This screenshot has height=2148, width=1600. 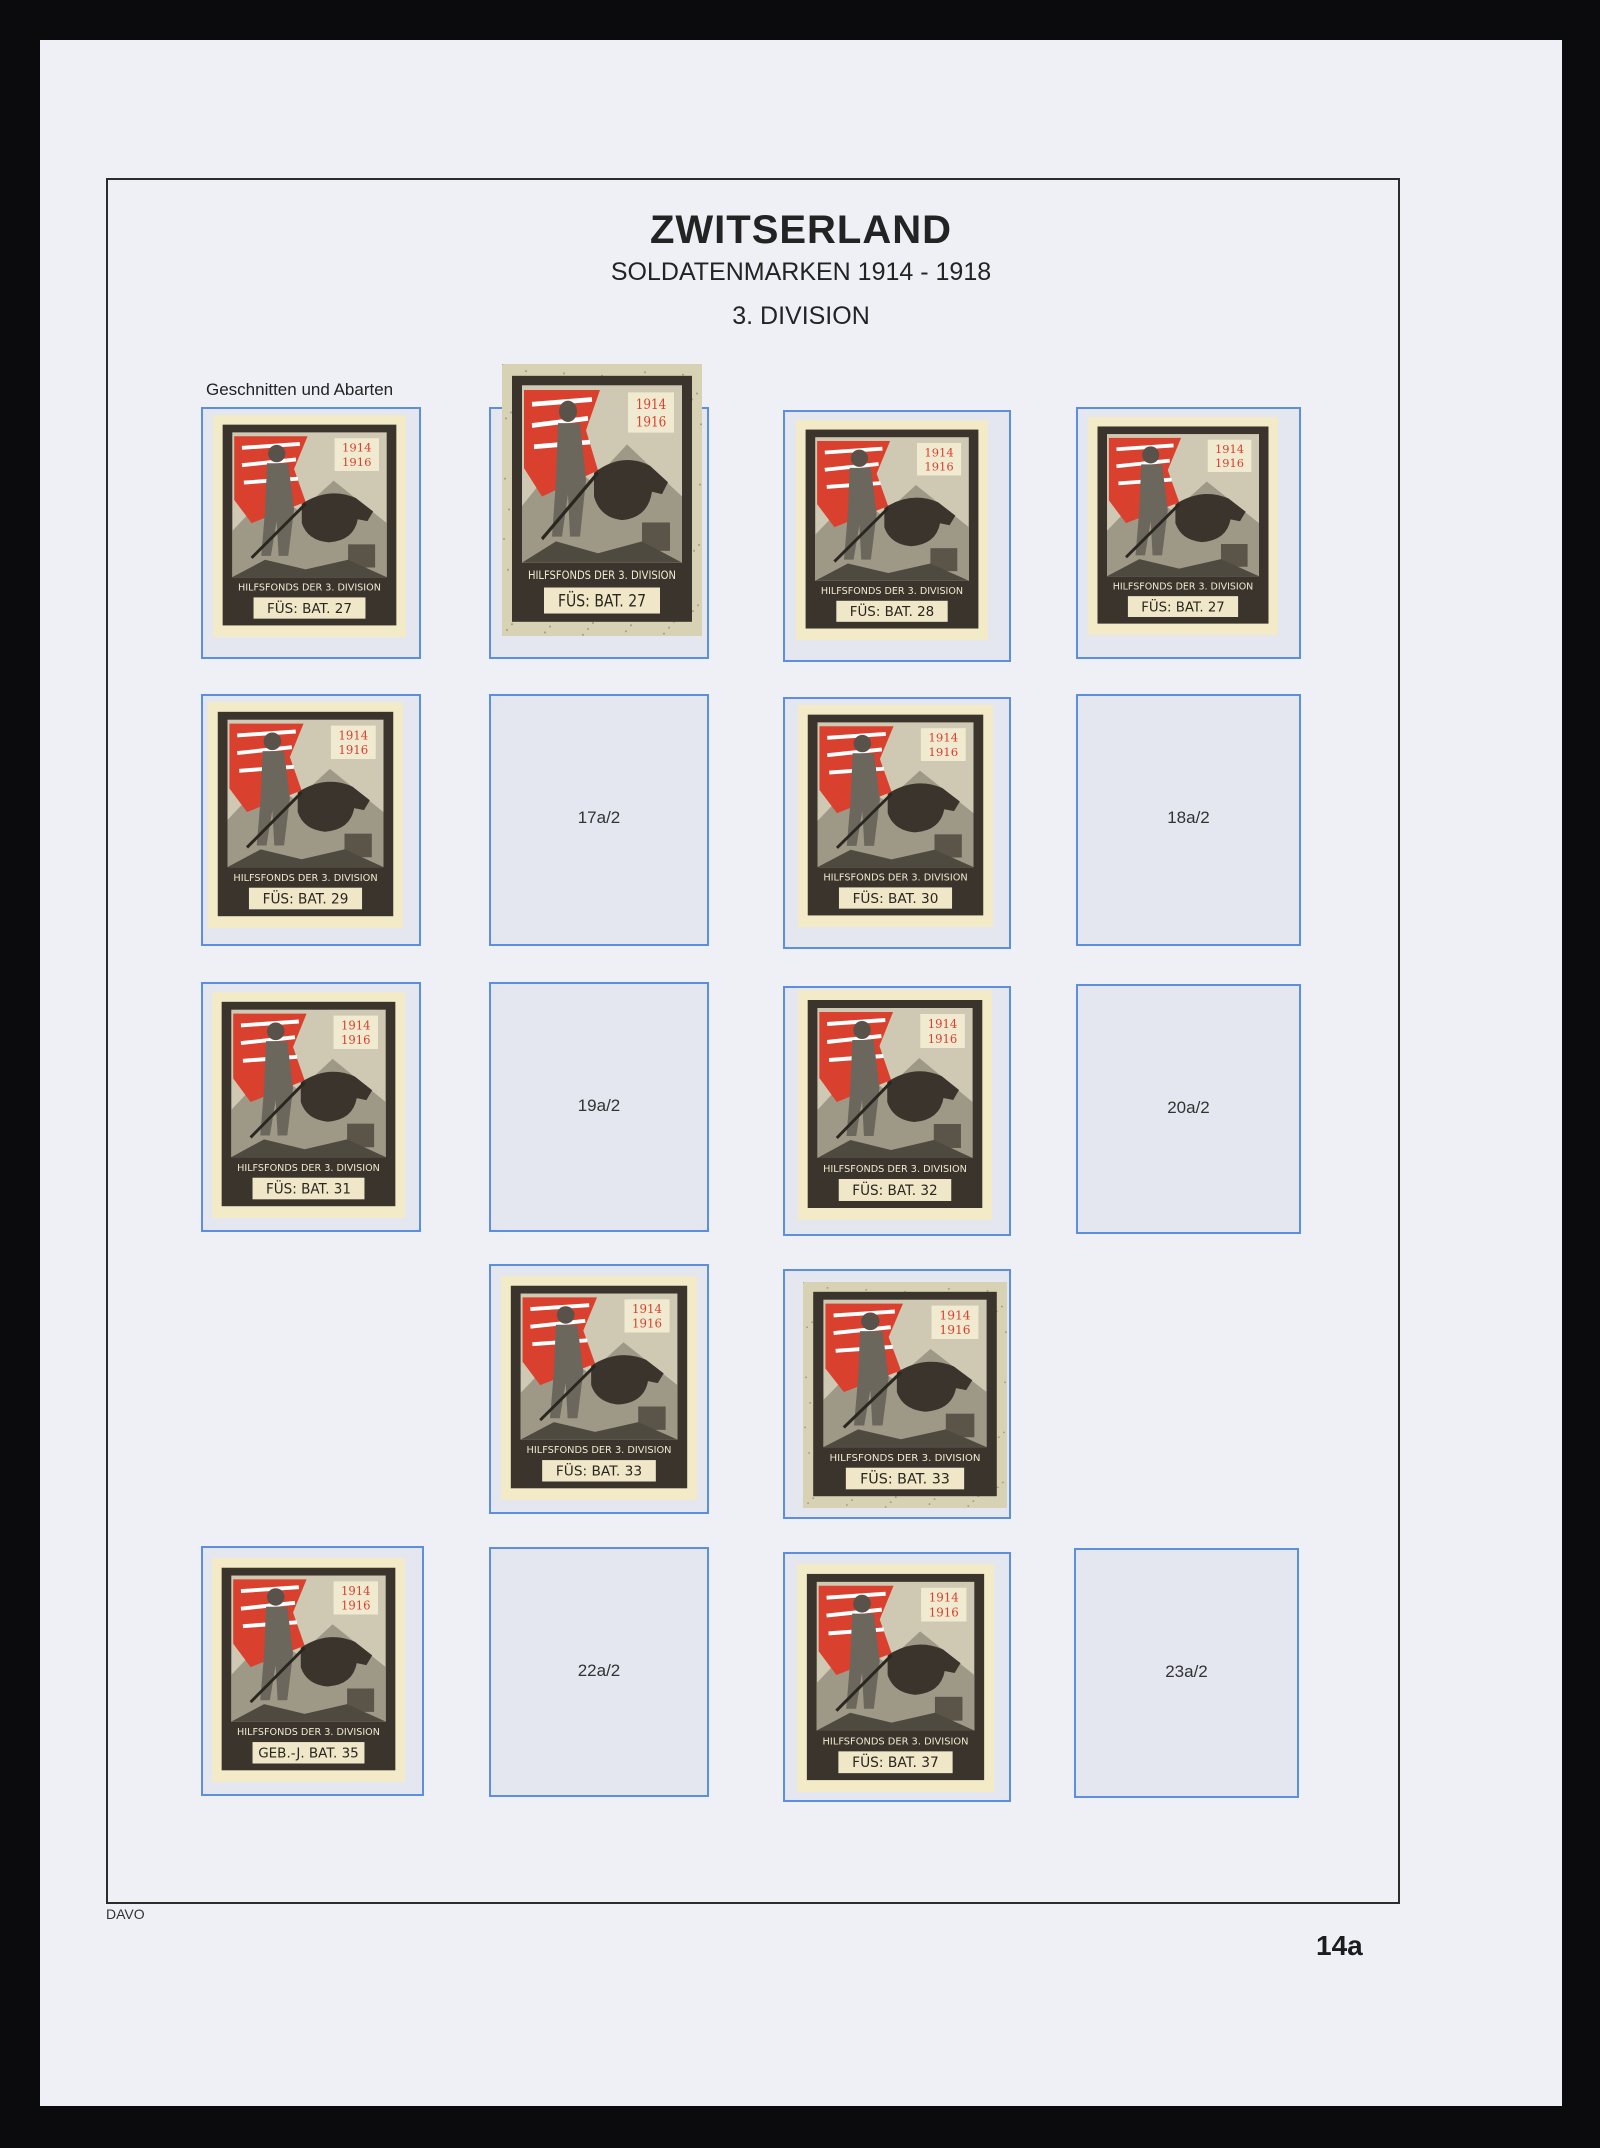 I want to click on empty-stamp-slot: 19a/2, so click(x=599, y=1107).